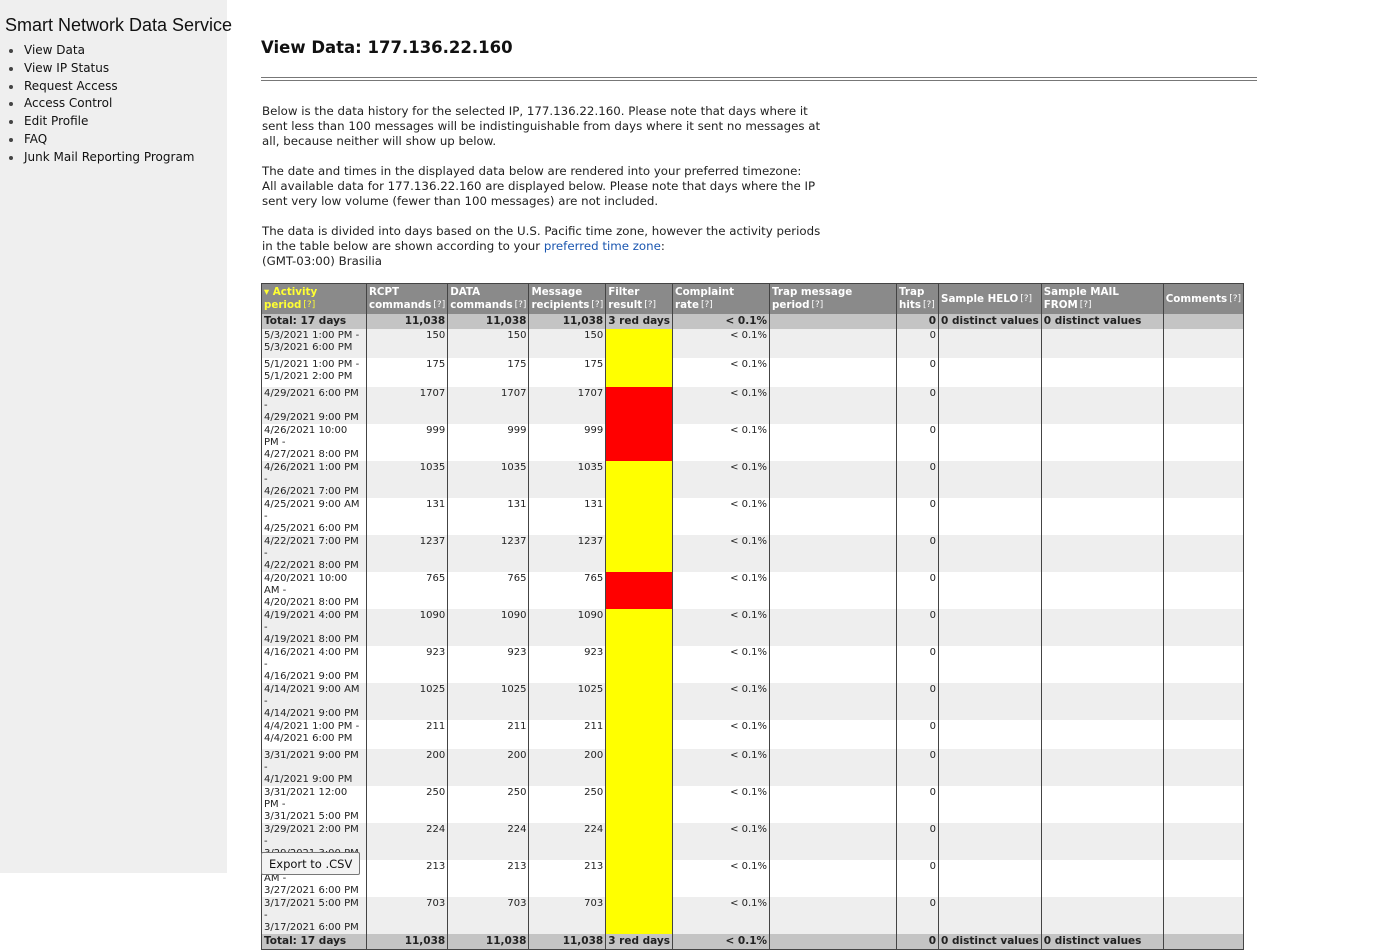  Describe the element at coordinates (639, 298) in the screenshot. I see `col-header-filter: Filter result [?]` at that location.